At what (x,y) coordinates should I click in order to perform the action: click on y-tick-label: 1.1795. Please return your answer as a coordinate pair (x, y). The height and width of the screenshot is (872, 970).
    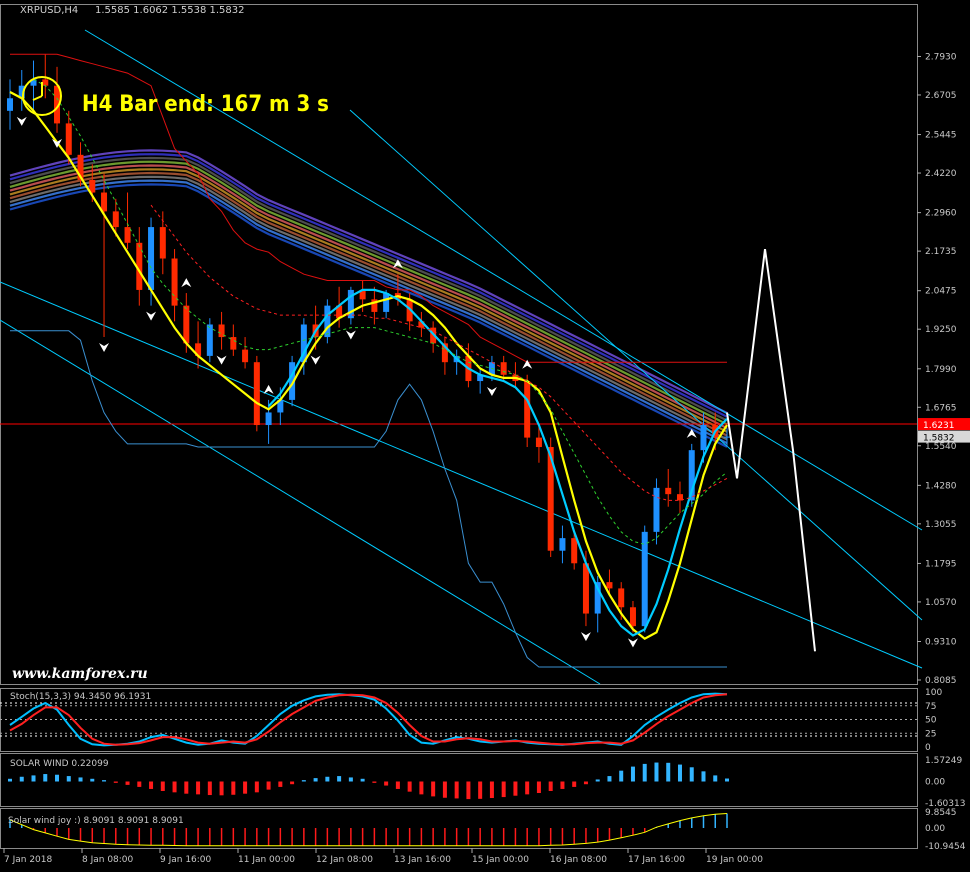
    Looking at the image, I should click on (941, 564).